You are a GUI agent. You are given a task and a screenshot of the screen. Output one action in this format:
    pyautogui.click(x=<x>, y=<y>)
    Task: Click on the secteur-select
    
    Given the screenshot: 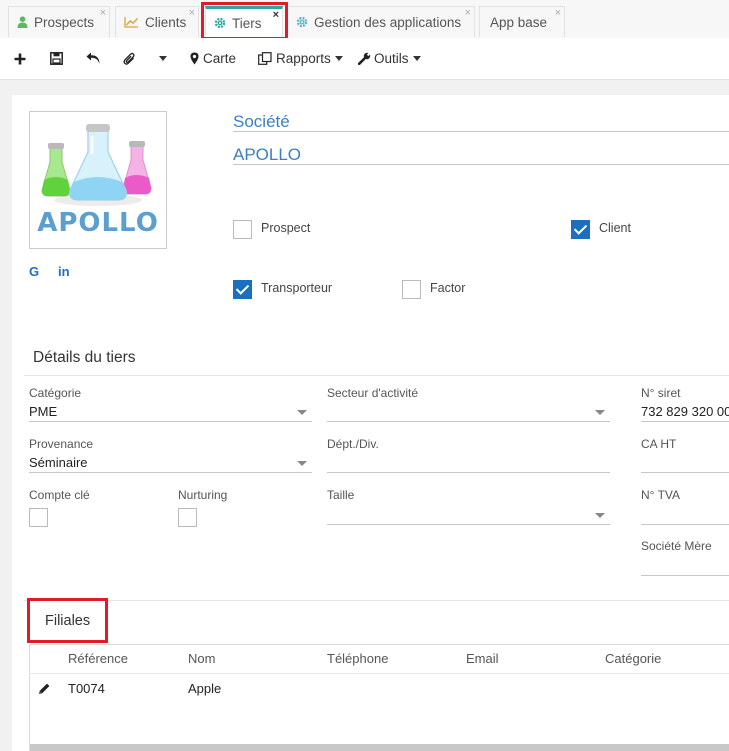 What is the action you would take?
    pyautogui.click(x=468, y=421)
    